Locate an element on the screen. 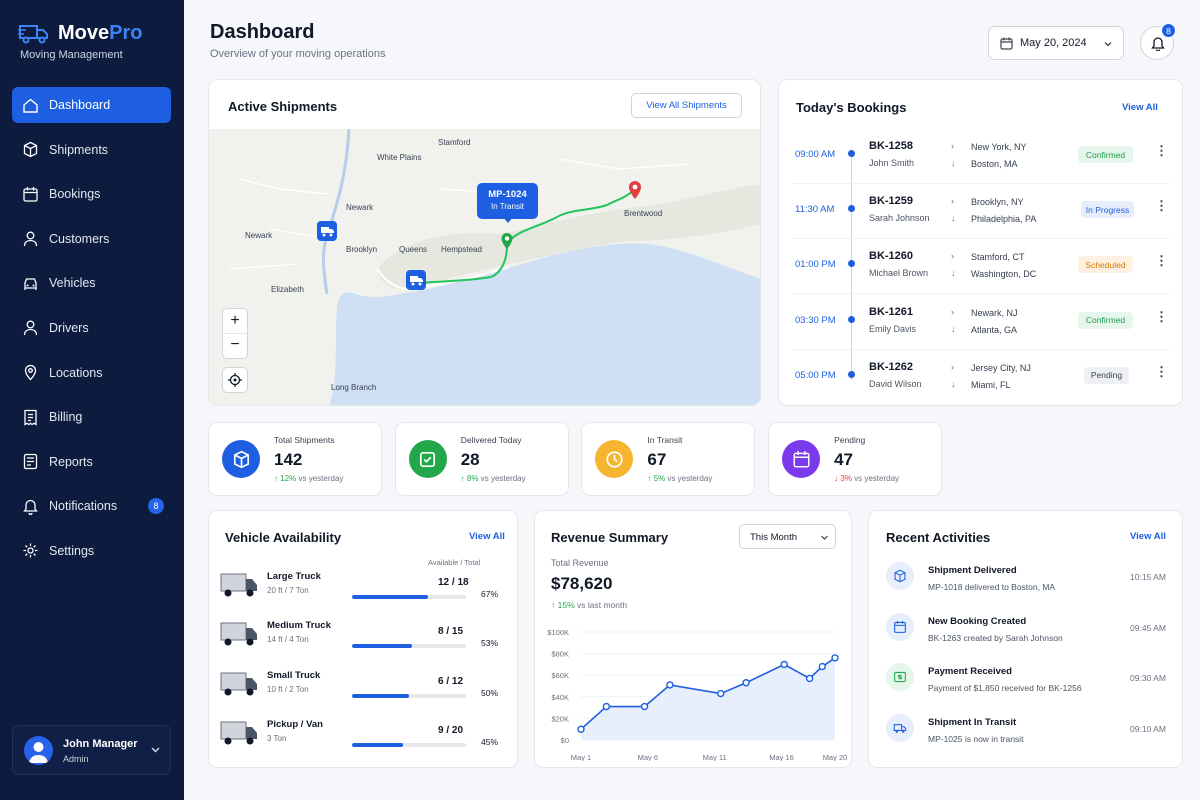 Image resolution: width=1200 pixels, height=800 pixels. sidebar-item-notifications: Notifications 8 is located at coordinates (91, 506).